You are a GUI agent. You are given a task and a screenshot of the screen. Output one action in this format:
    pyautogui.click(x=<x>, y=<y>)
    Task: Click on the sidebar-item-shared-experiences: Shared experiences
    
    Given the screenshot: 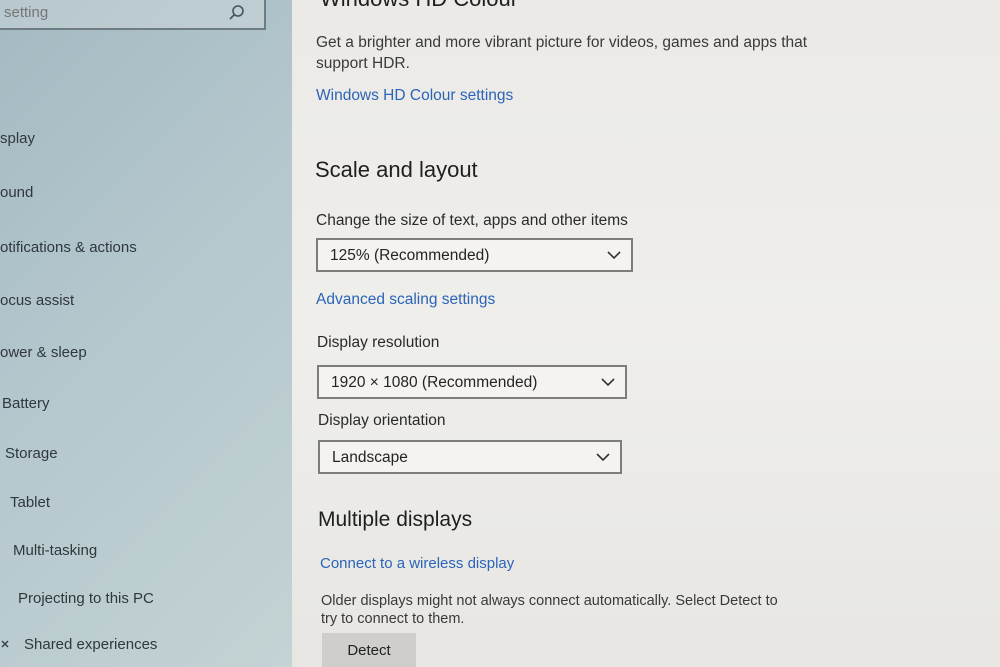 What is the action you would take?
    pyautogui.click(x=78, y=644)
    